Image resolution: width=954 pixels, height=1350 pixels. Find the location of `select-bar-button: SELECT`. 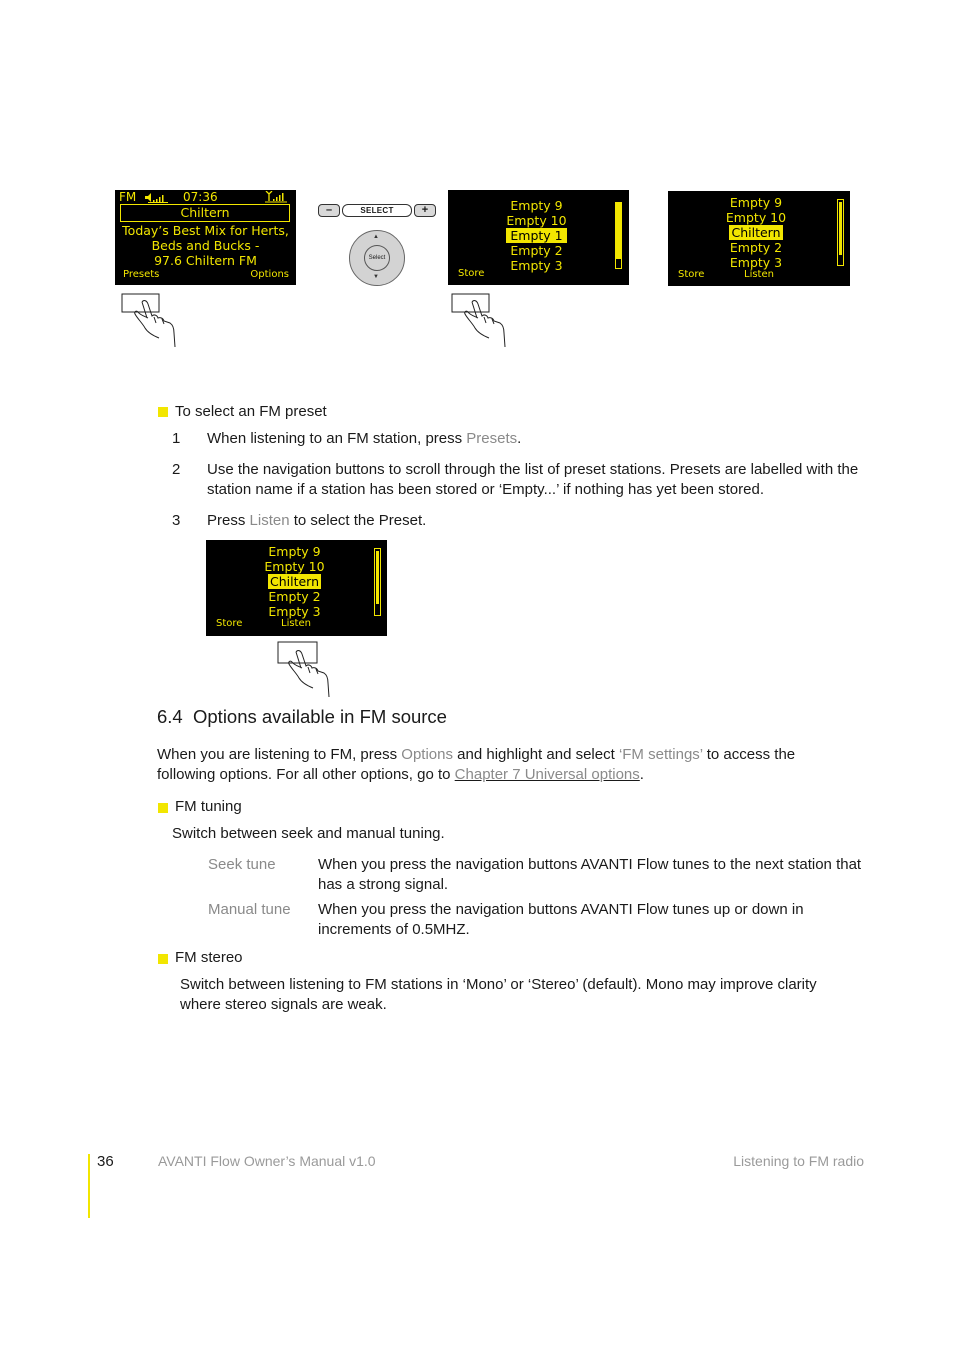

select-bar-button: SELECT is located at coordinates (377, 210).